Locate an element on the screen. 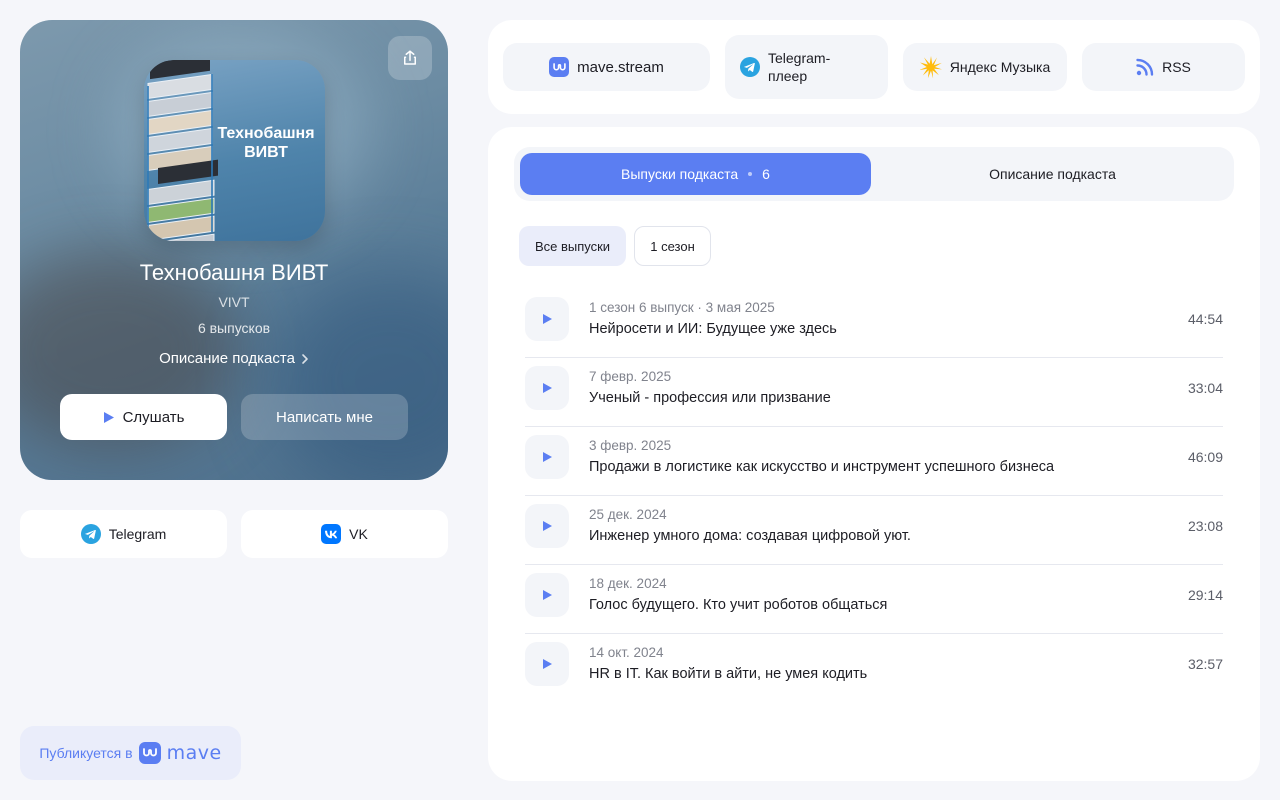  share-button is located at coordinates (410, 58).